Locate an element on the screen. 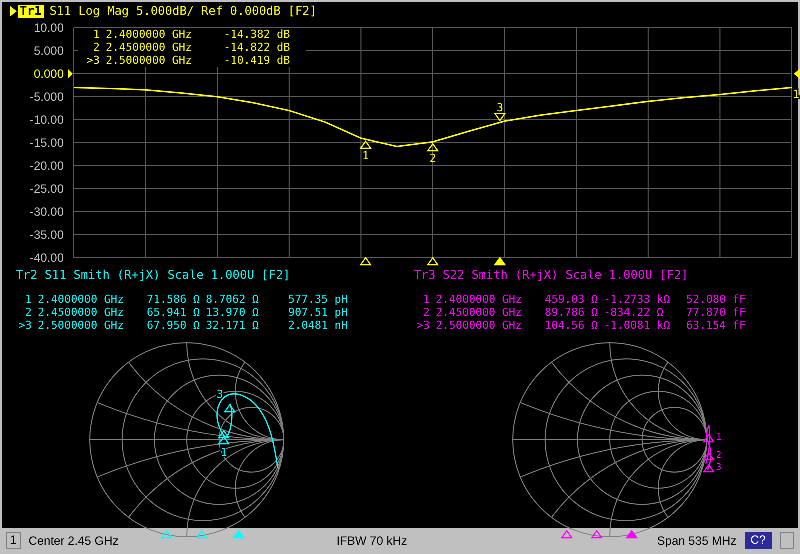 The image size is (800, 554). equivalent-value: 77.870 fF is located at coordinates (715, 312).